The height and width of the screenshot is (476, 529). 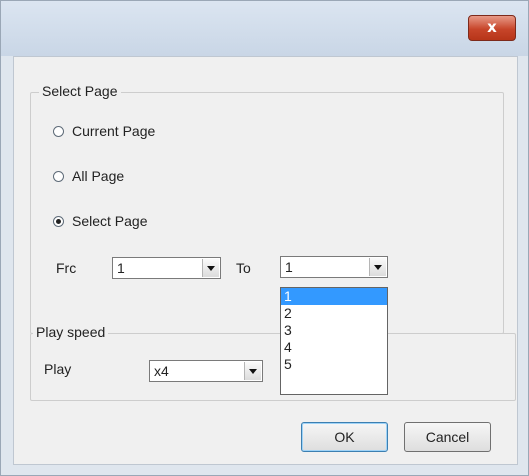 I want to click on play-speed-group: Play speed, so click(x=273, y=362).